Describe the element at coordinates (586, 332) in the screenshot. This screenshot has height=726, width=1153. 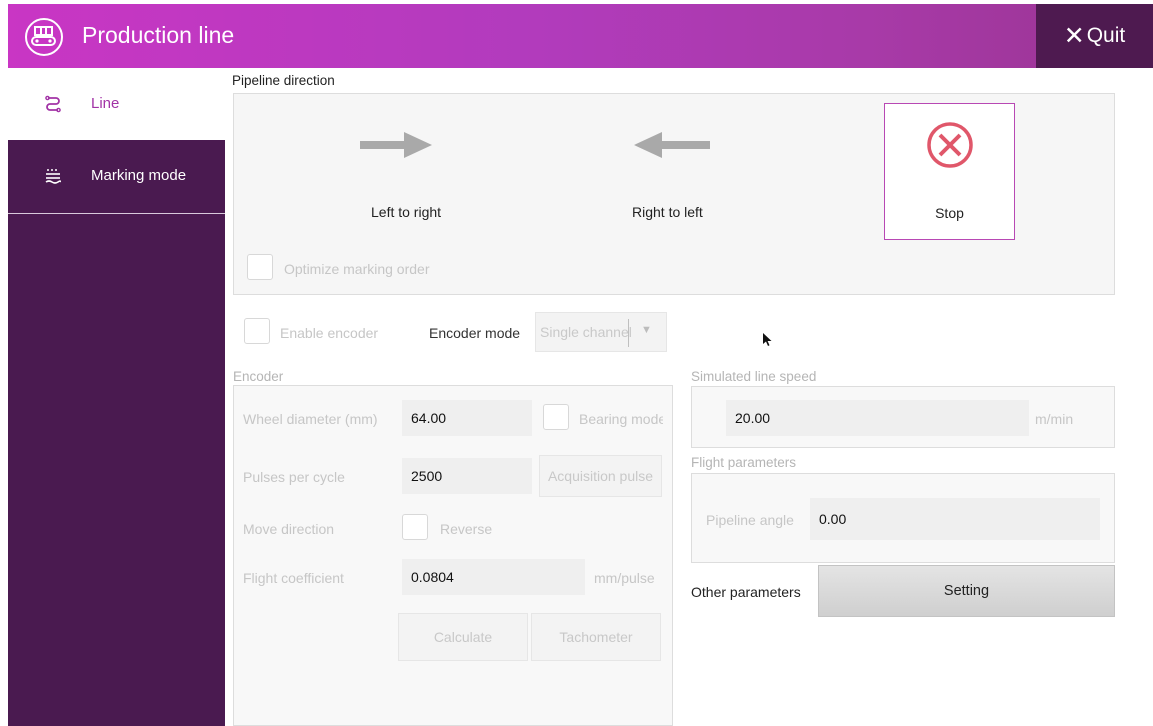
I see `encoder-mode-value: Single channel` at that location.